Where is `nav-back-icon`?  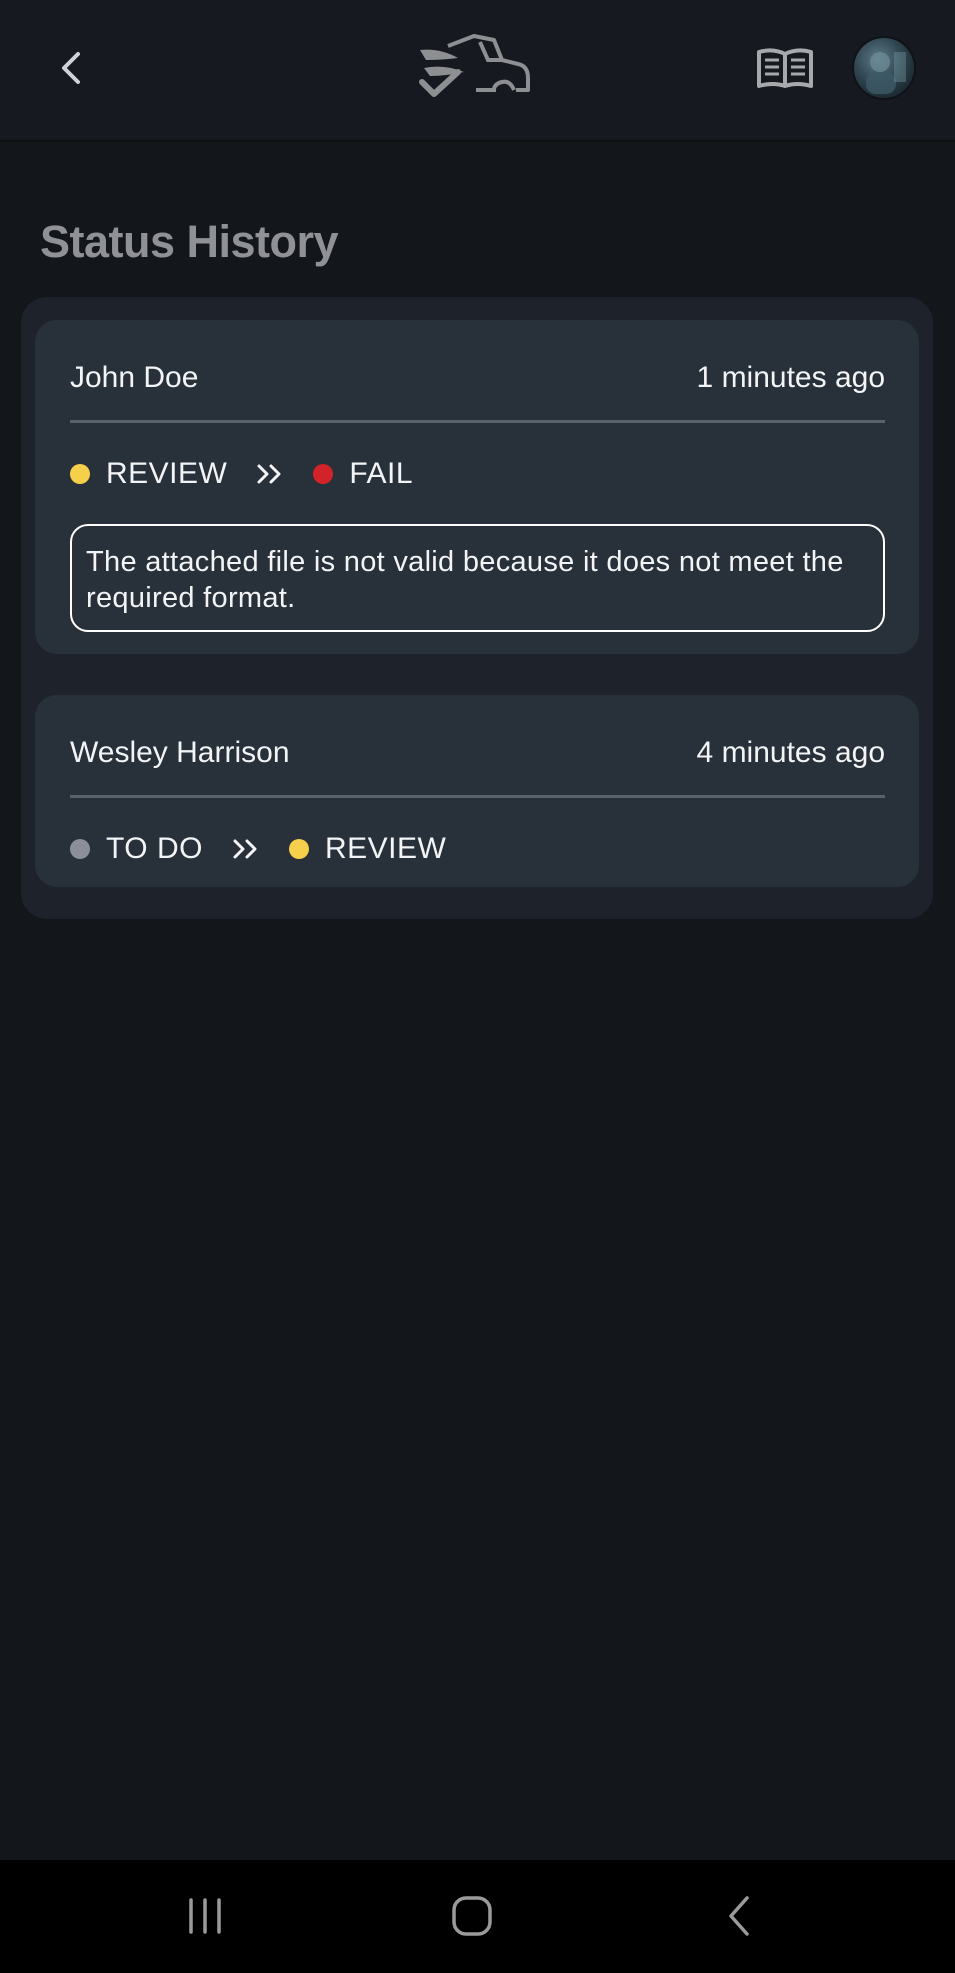 nav-back-icon is located at coordinates (739, 1916).